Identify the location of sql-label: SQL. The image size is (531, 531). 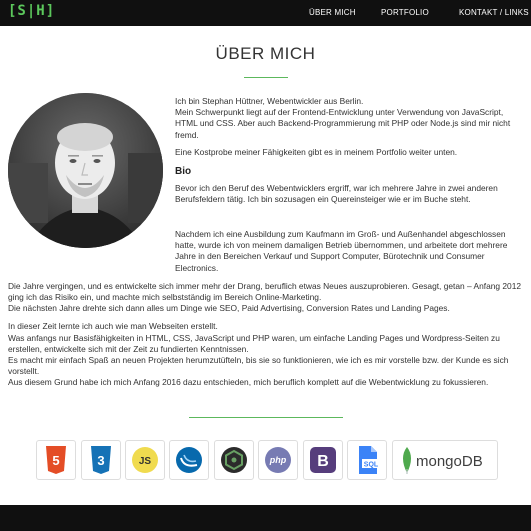
(371, 465).